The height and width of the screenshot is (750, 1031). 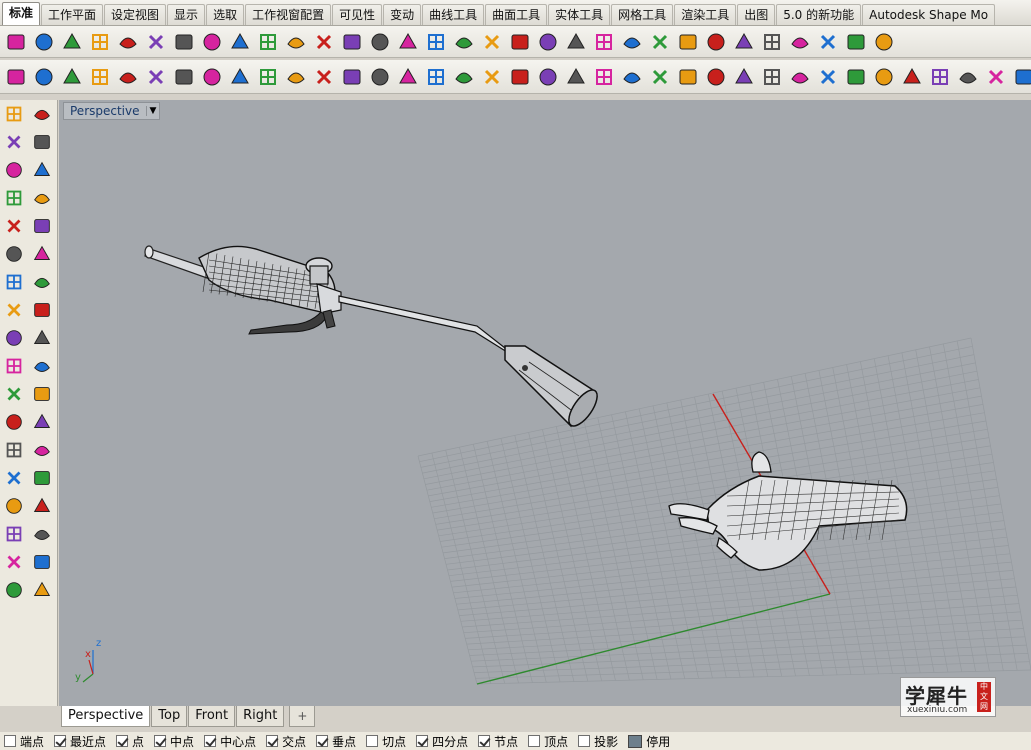 I want to click on rebuild-icon, so click(x=296, y=77).